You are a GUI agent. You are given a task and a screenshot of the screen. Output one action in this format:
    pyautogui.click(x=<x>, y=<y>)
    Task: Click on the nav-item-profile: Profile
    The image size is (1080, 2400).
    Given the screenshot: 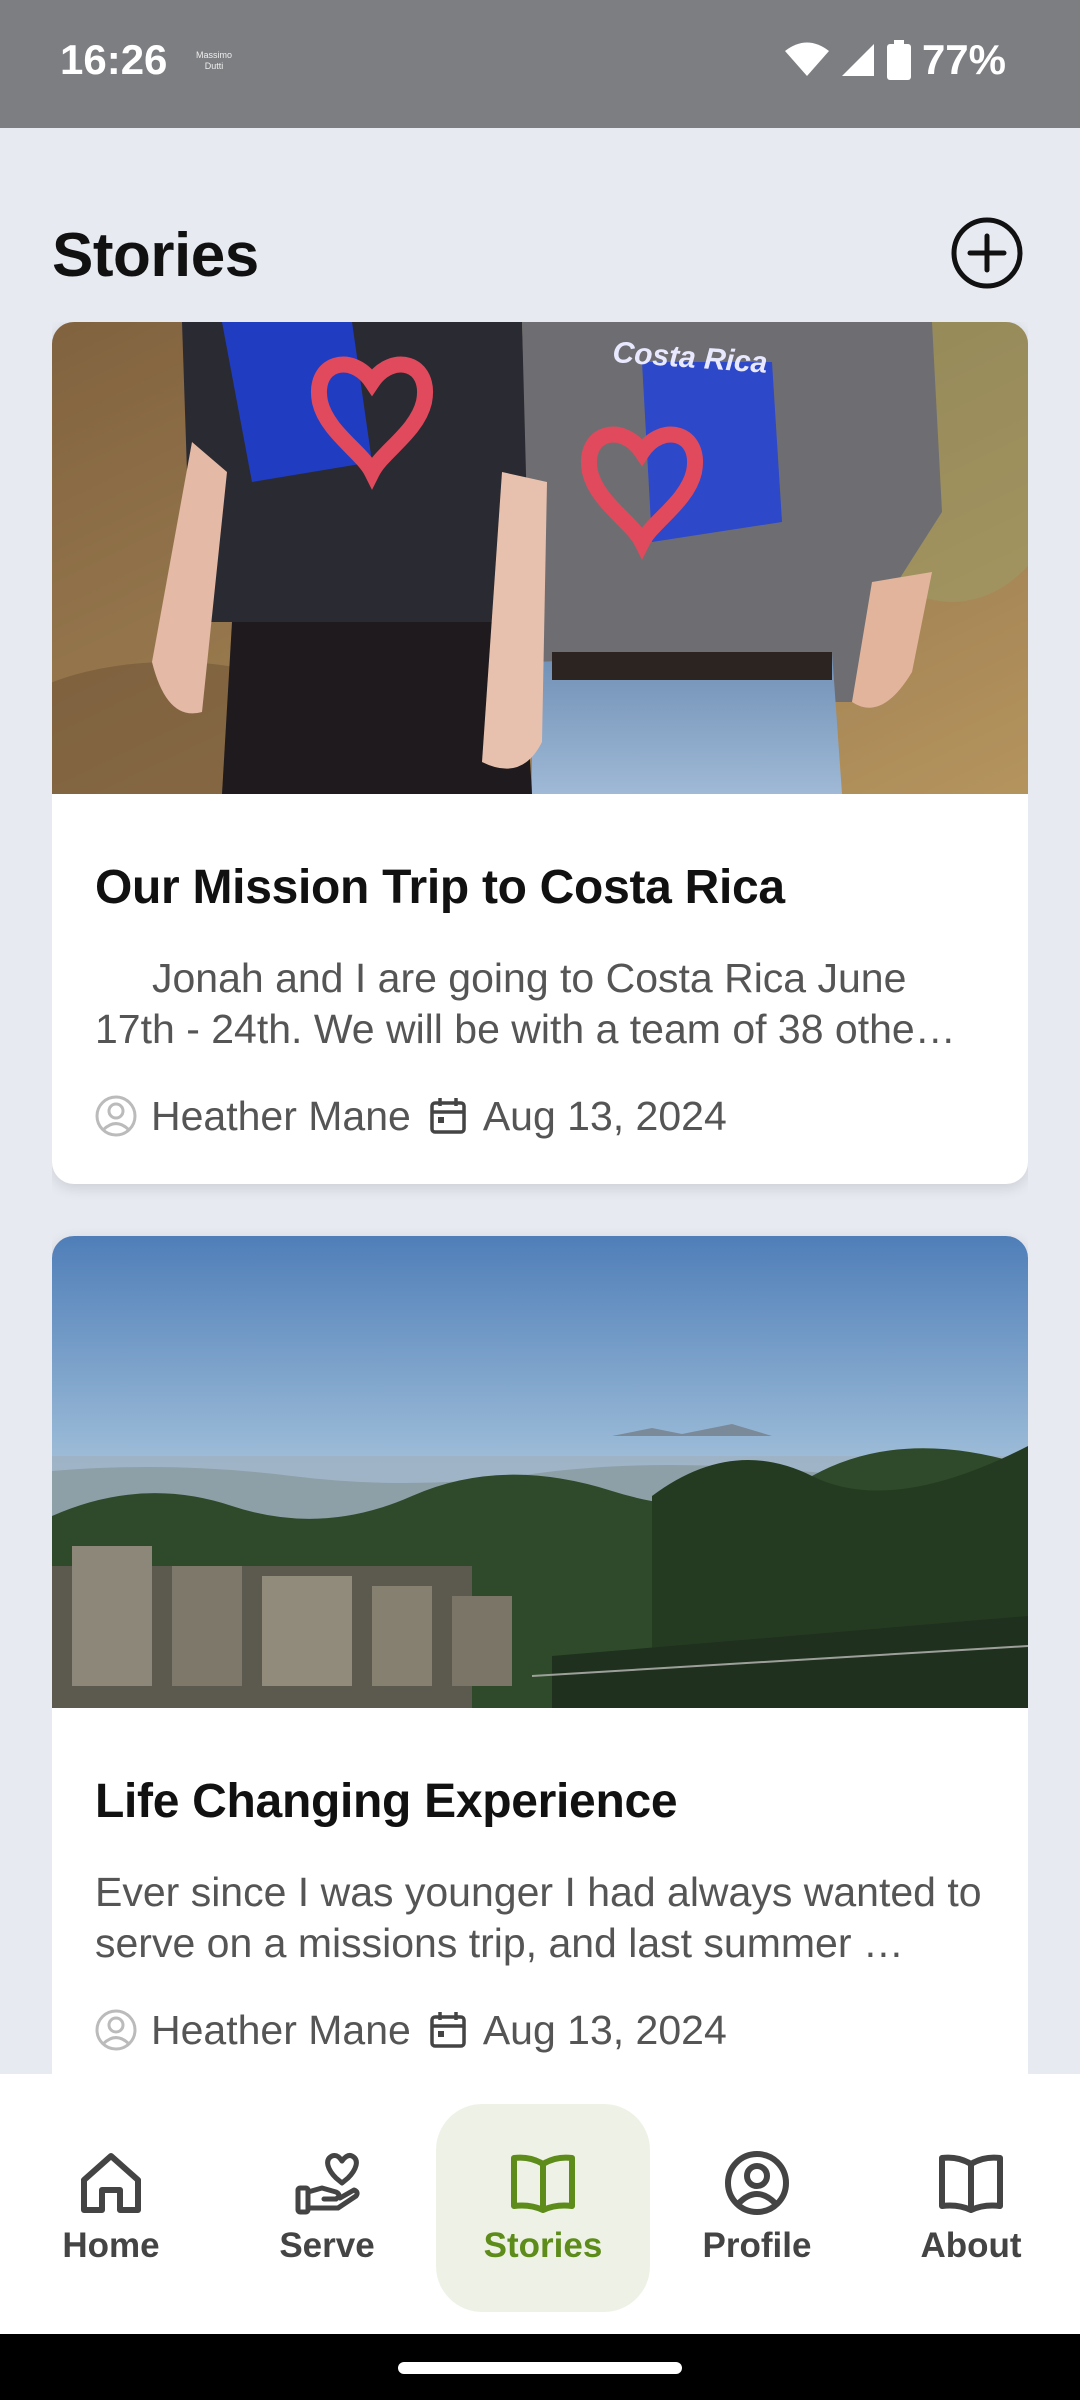 What is the action you would take?
    pyautogui.click(x=757, y=2208)
    